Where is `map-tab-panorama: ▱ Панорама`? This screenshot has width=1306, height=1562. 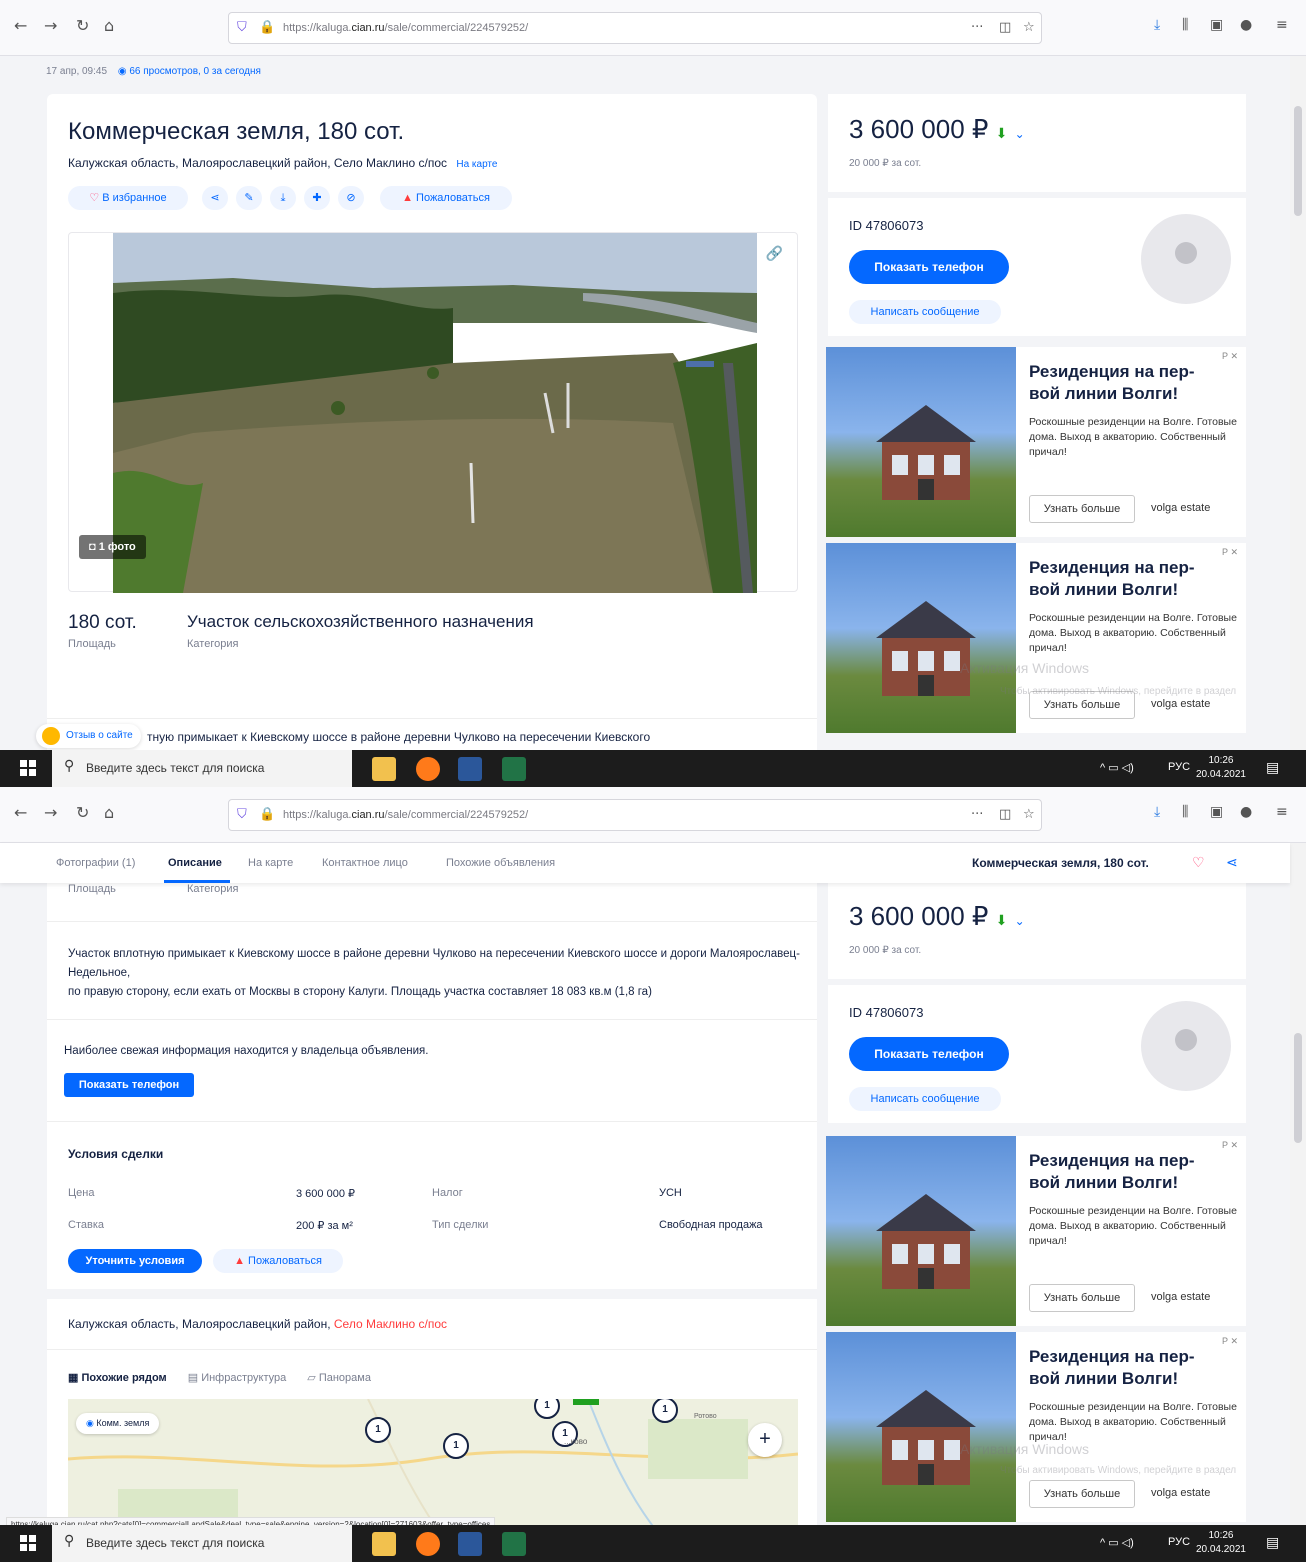
map-tab-panorama: ▱ Панорама is located at coordinates (339, 1378).